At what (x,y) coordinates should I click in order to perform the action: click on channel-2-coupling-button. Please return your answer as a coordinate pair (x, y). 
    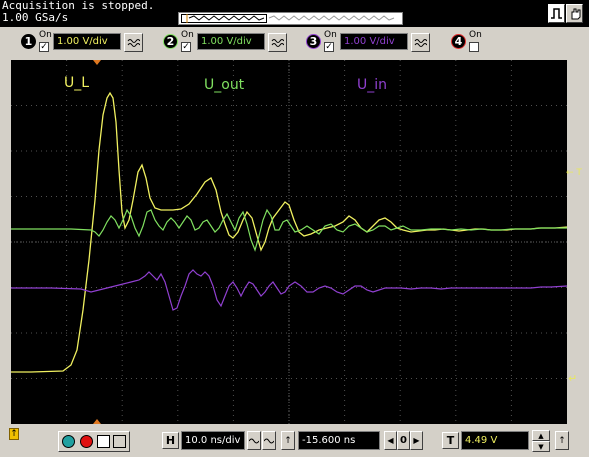
    Looking at the image, I should click on (277, 42).